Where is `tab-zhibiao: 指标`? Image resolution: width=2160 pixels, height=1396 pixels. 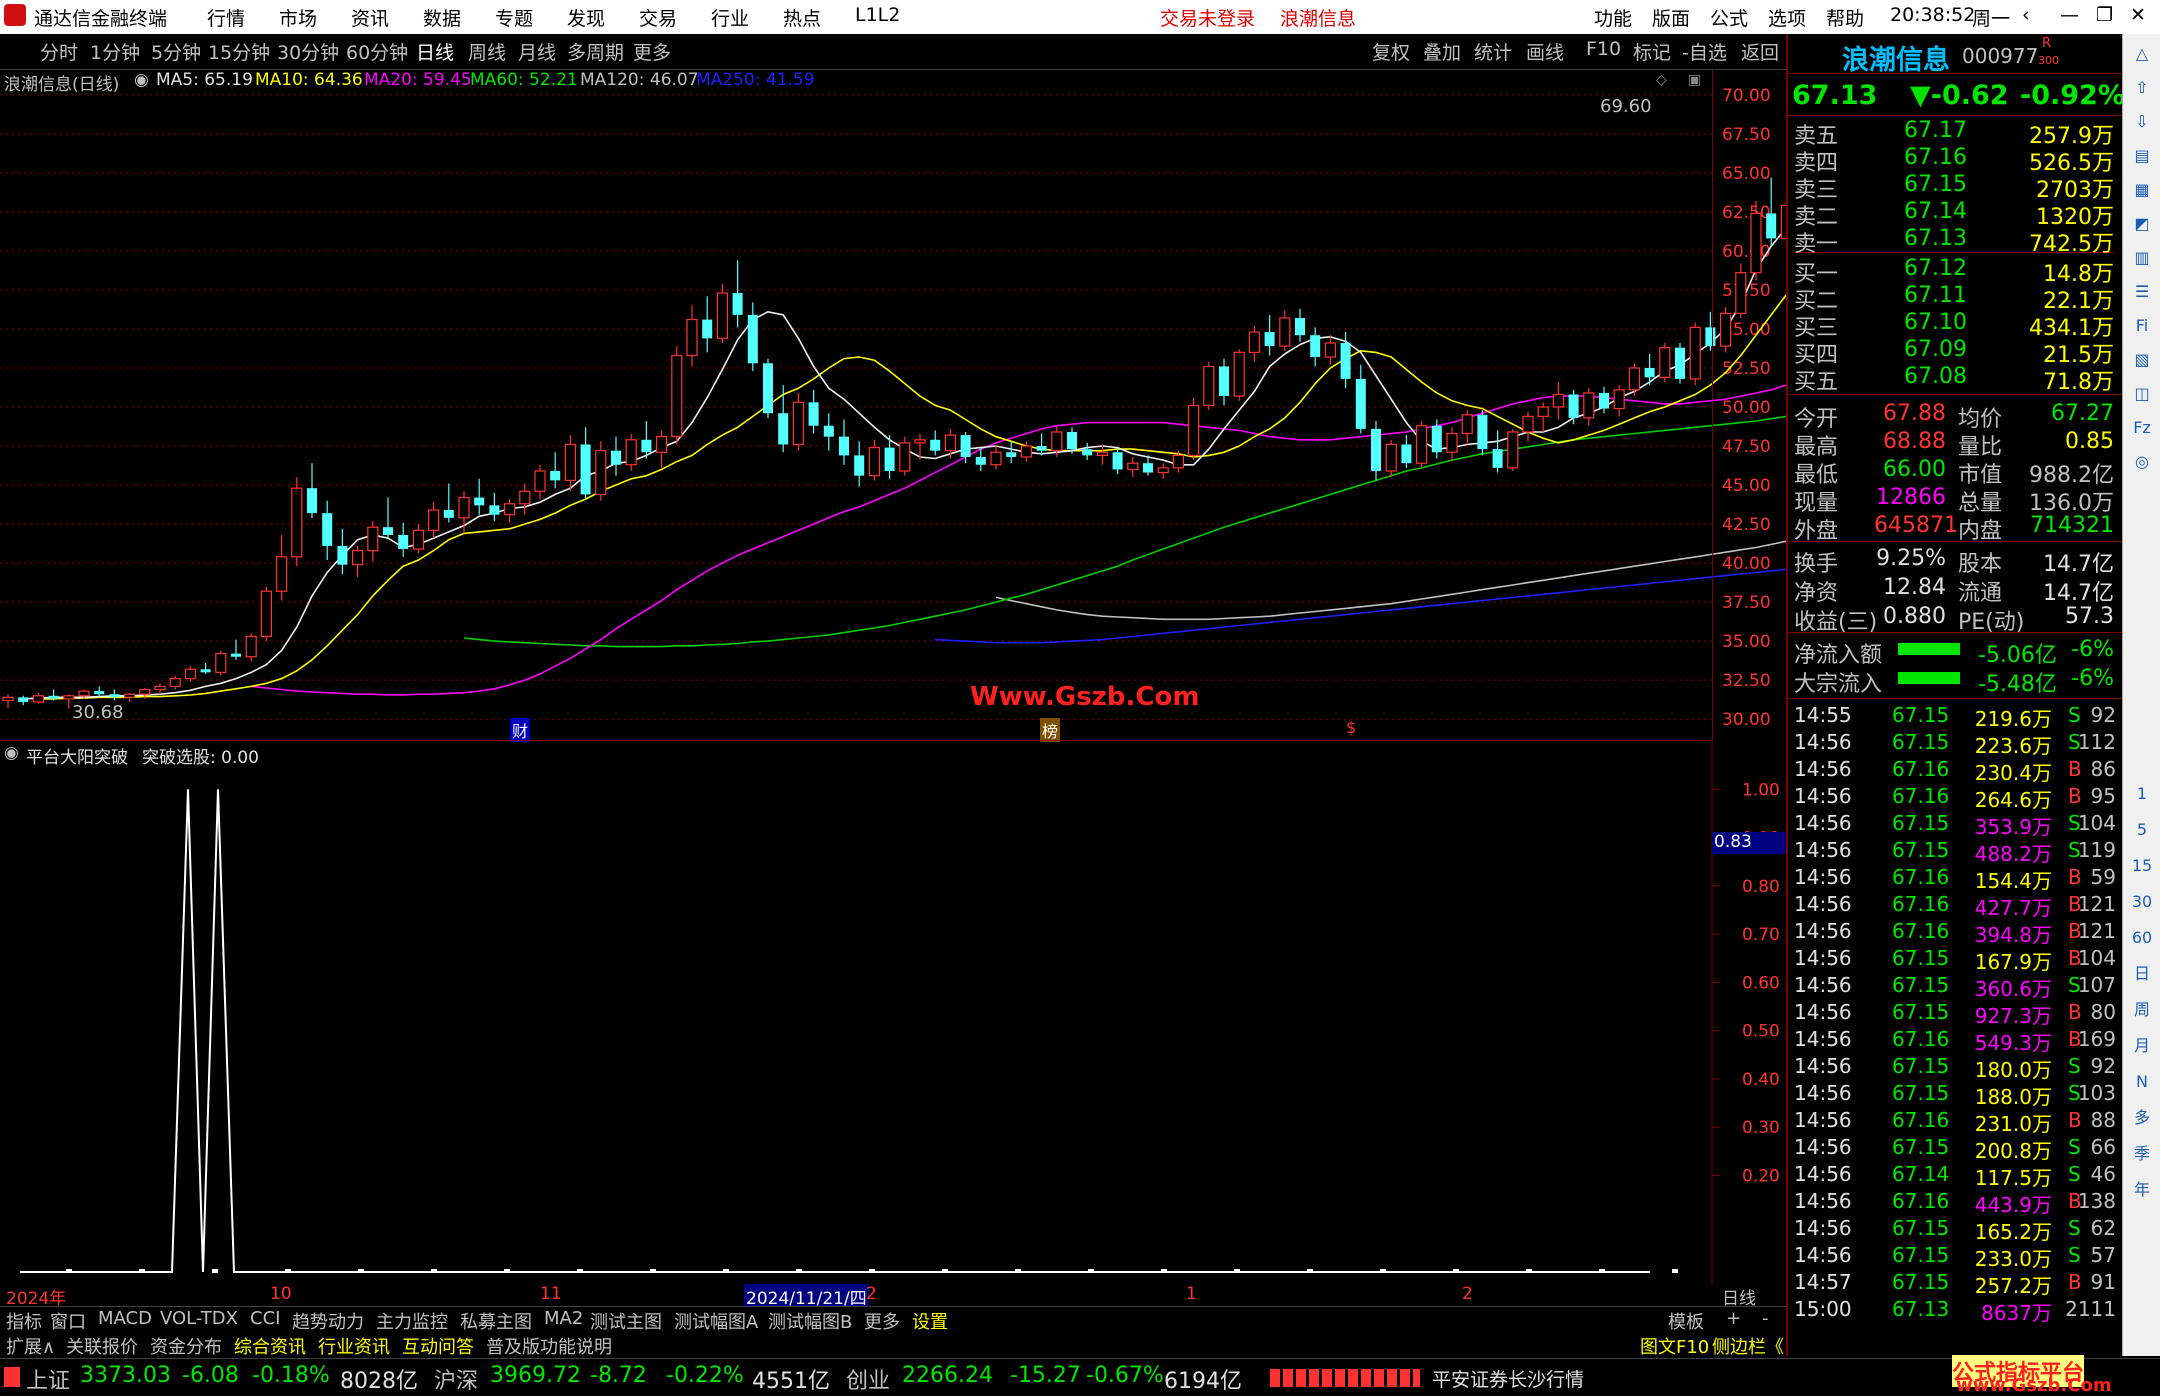
tab-zhibiao: 指标 is located at coordinates (24, 1321).